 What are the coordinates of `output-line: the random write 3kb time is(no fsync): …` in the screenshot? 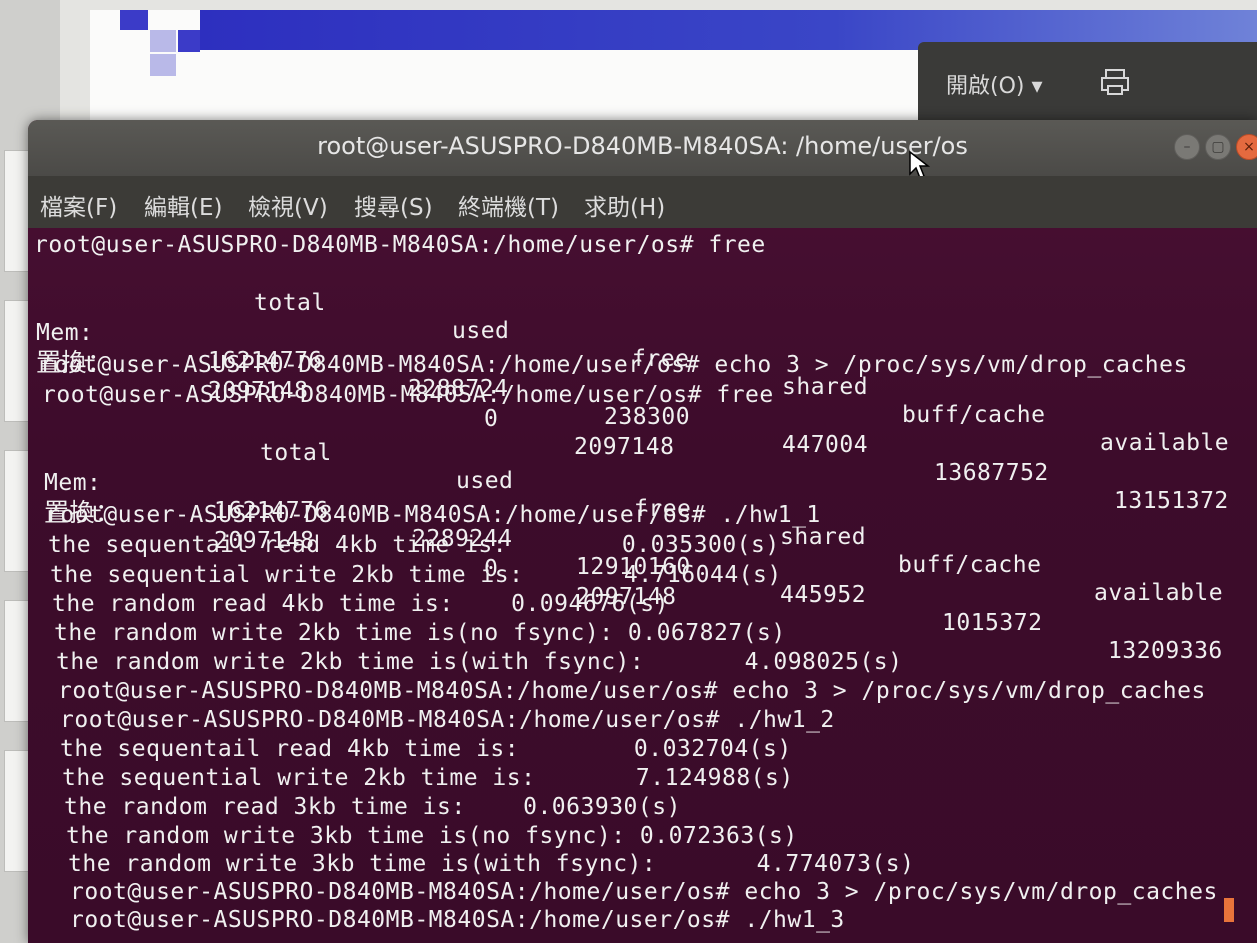 It's located at (432, 836).